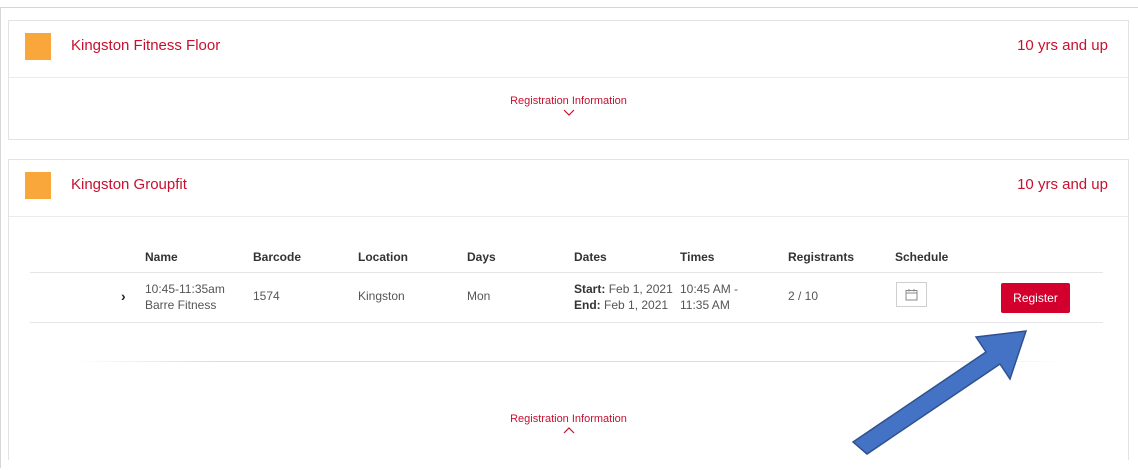 The image size is (1138, 470). What do you see at coordinates (590, 289) in the screenshot?
I see `start-label: Start:` at bounding box center [590, 289].